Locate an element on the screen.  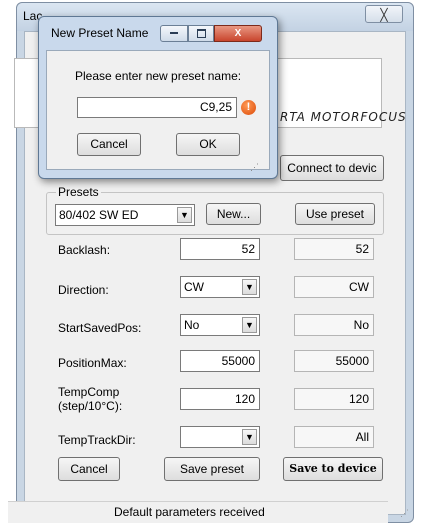
preset-select-value: 80/402 SW ED is located at coordinates (99, 215).